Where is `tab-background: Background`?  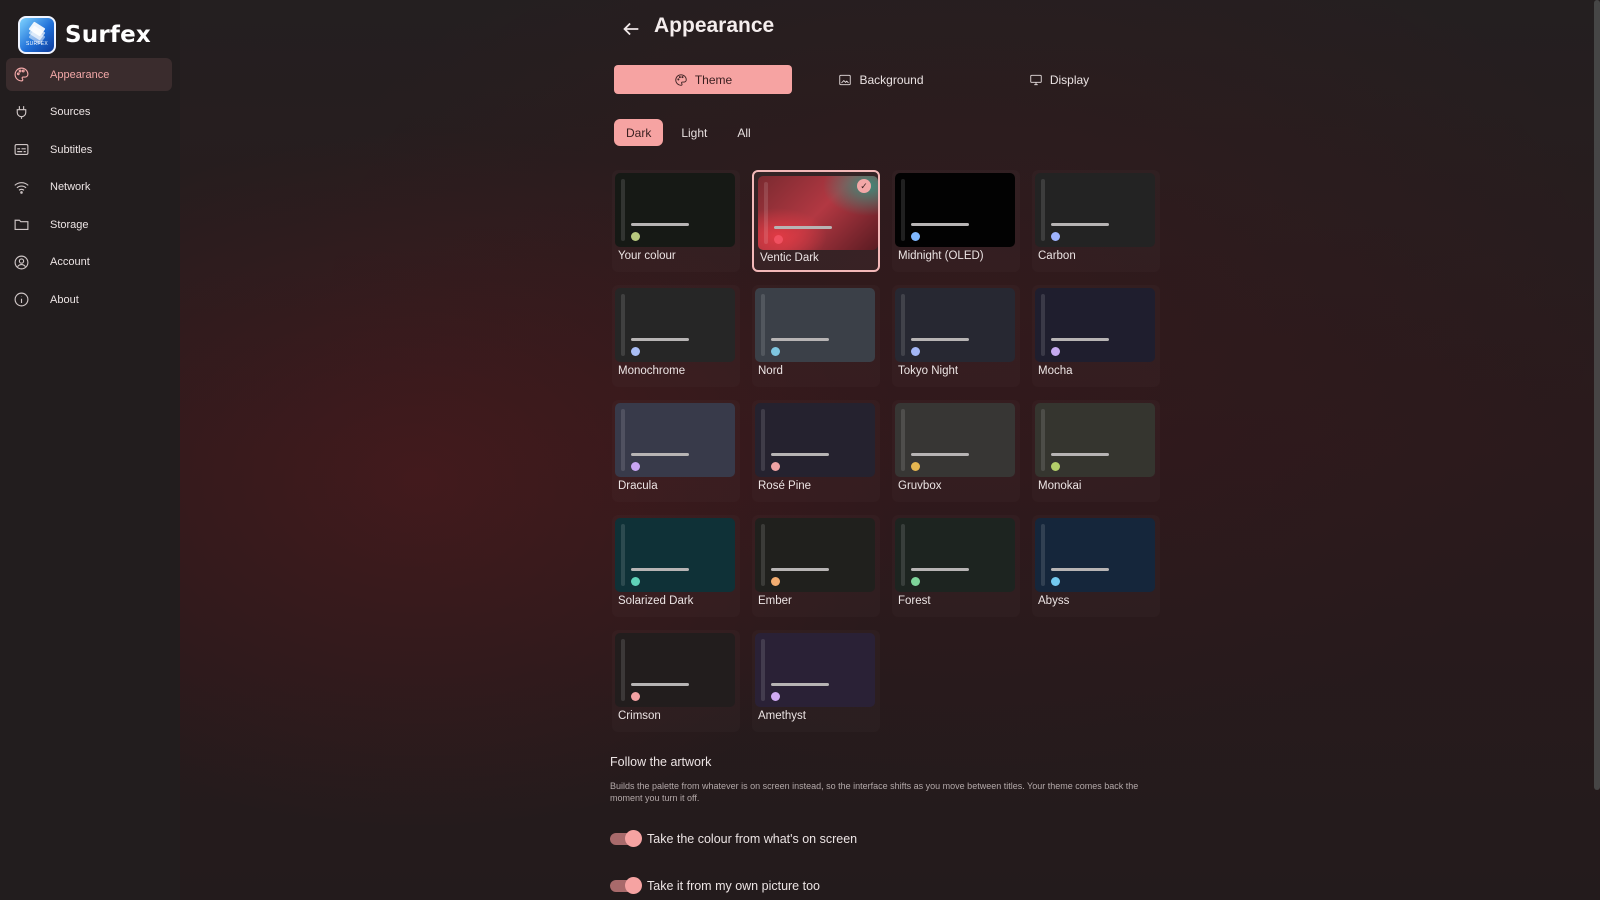 tab-background: Background is located at coordinates (881, 79).